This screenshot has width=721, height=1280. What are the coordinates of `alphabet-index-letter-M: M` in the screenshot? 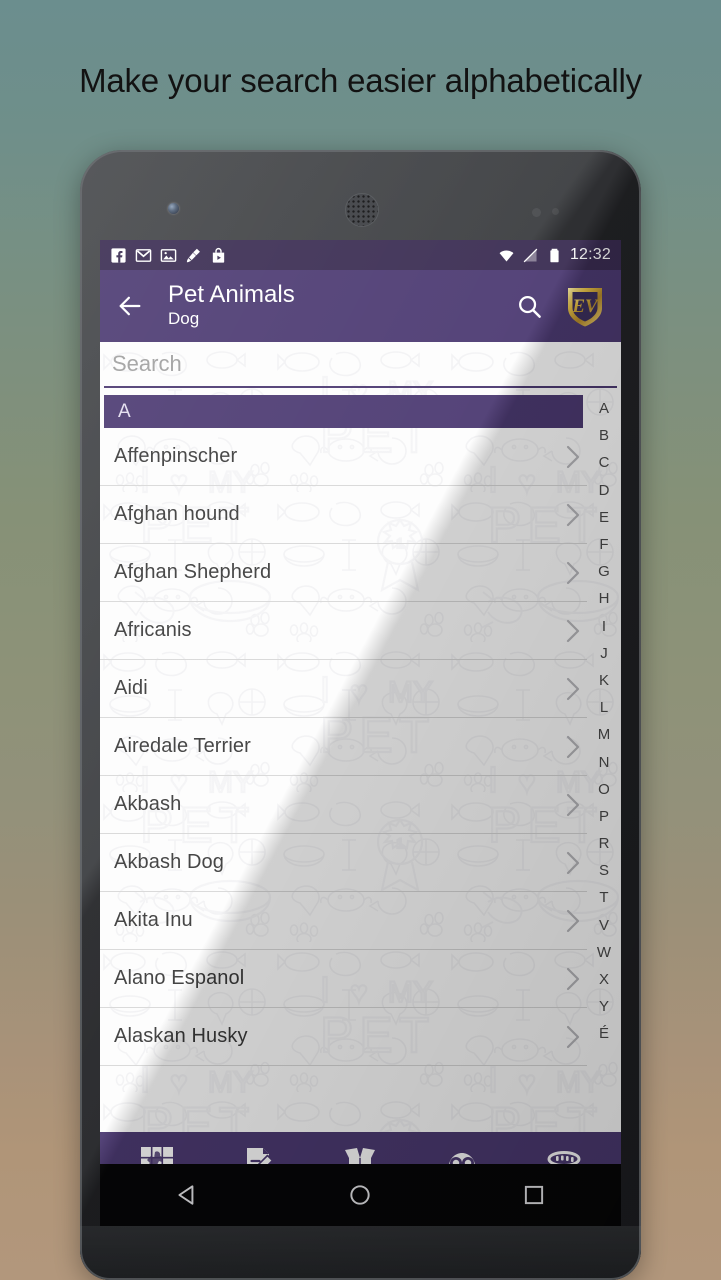 It's located at (604, 734).